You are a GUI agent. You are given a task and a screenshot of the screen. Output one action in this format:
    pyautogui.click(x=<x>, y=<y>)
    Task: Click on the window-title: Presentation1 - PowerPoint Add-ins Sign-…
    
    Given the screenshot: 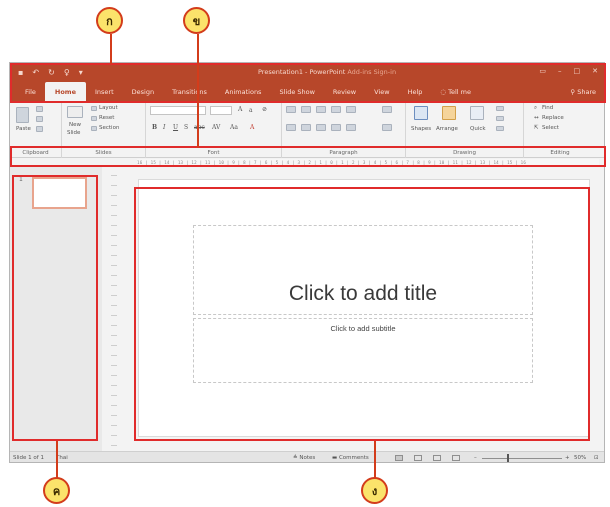 What is the action you would take?
    pyautogui.click(x=327, y=72)
    